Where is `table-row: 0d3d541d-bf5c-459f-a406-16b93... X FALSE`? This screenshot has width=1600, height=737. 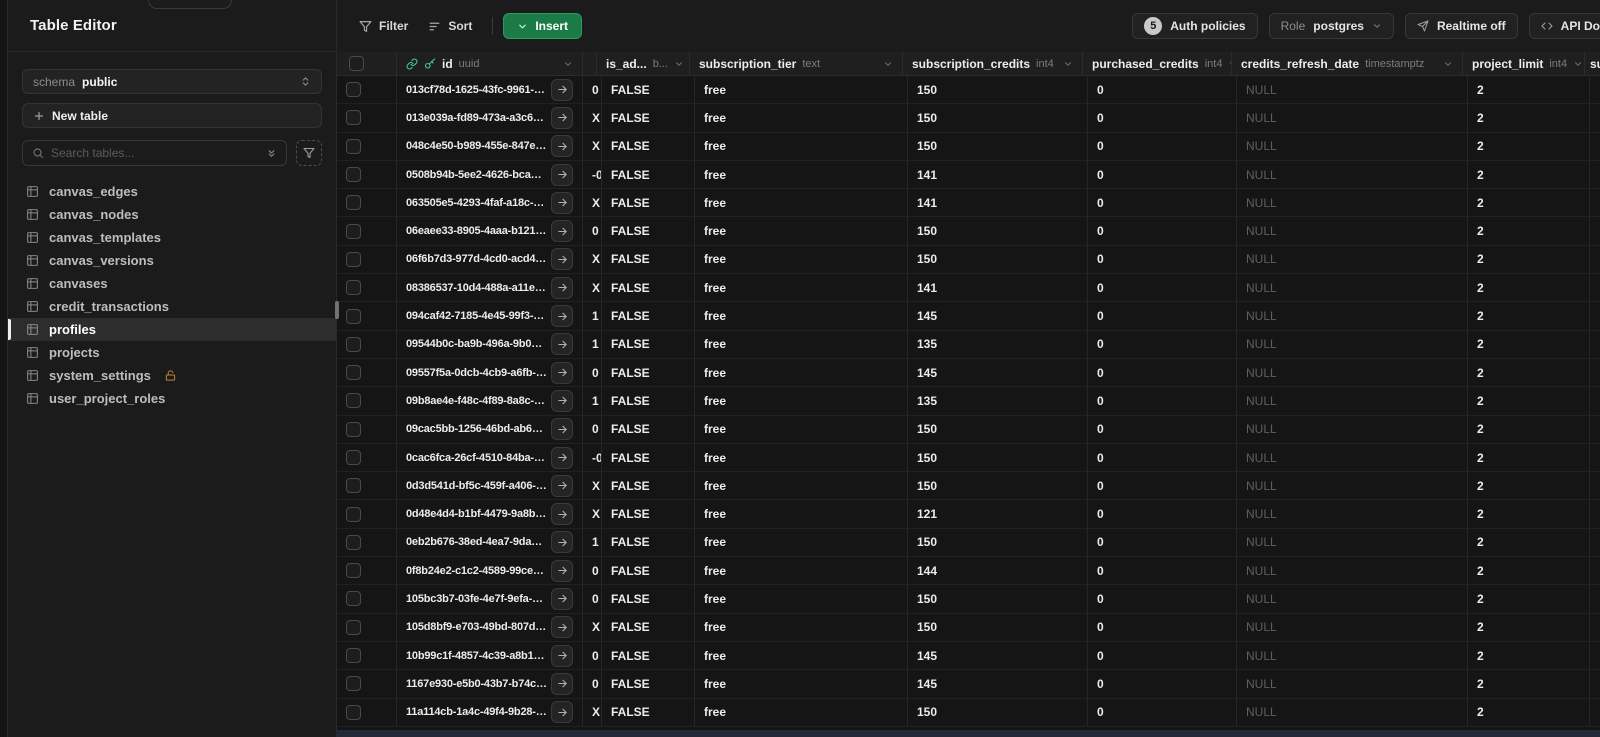
table-row: 0d3d541d-bf5c-459f-a406-16b93... X FALSE is located at coordinates (968, 486).